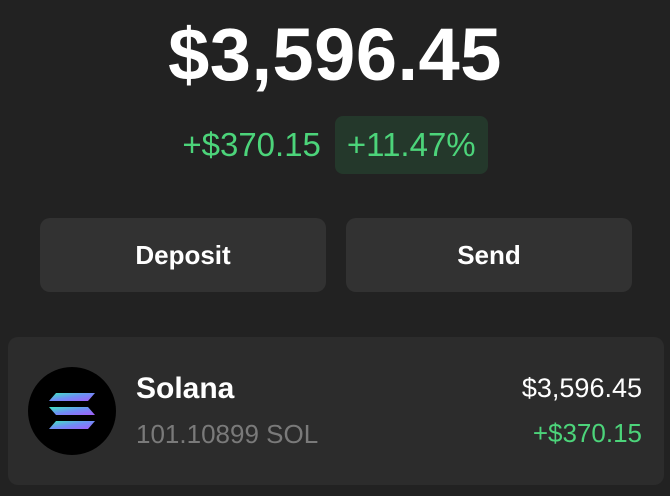  I want to click on balance-change-row: +$370.15 +11.47%, so click(335, 145).